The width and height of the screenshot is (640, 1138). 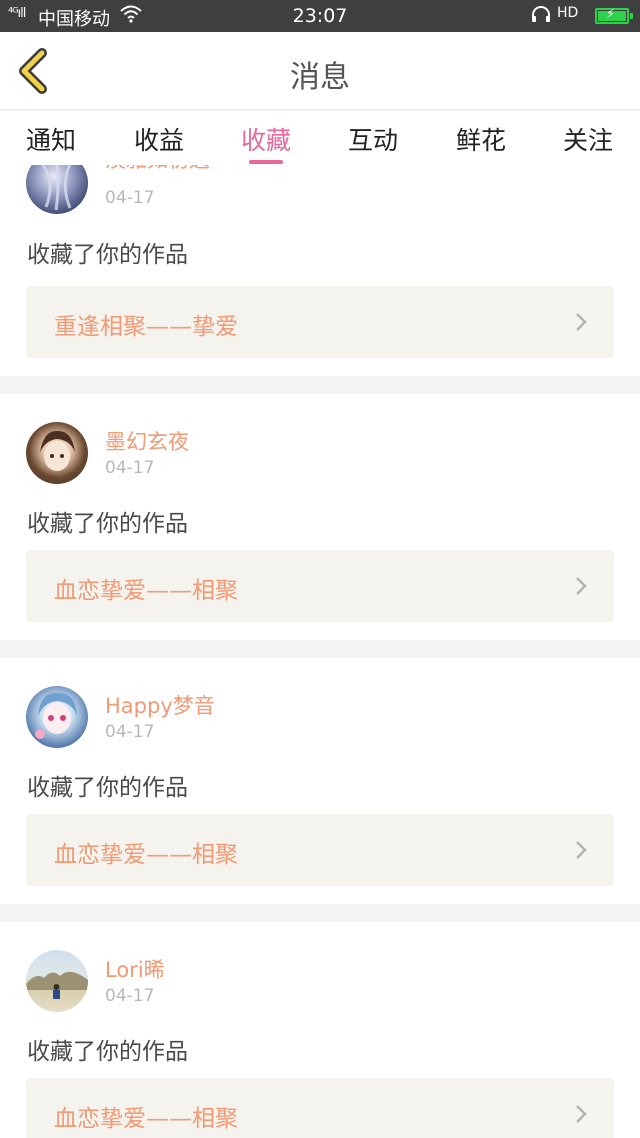 What do you see at coordinates (373, 139) in the screenshot?
I see `tab-interactions: 互动` at bounding box center [373, 139].